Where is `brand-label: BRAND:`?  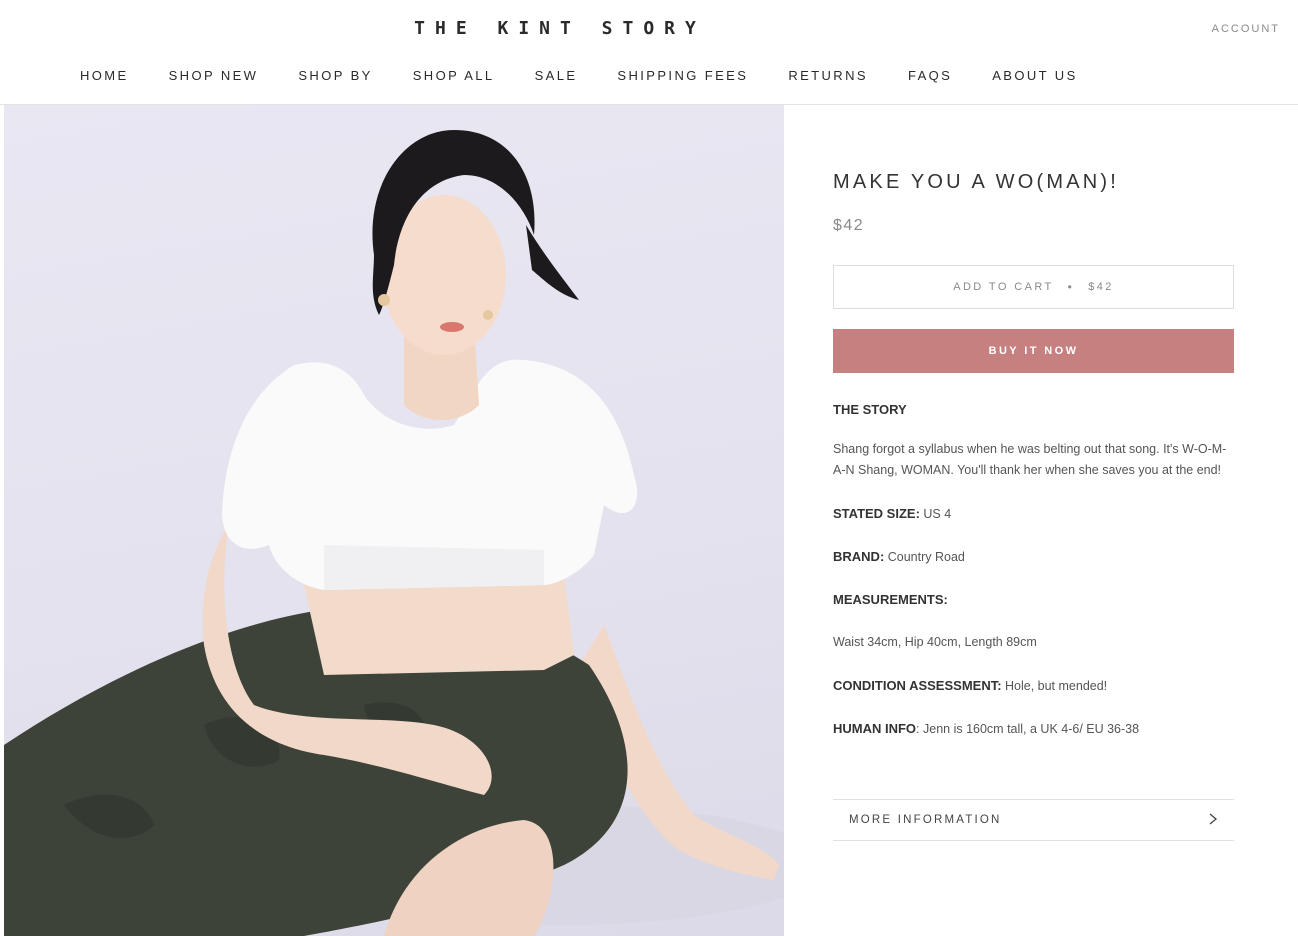
brand-label: BRAND: is located at coordinates (859, 556).